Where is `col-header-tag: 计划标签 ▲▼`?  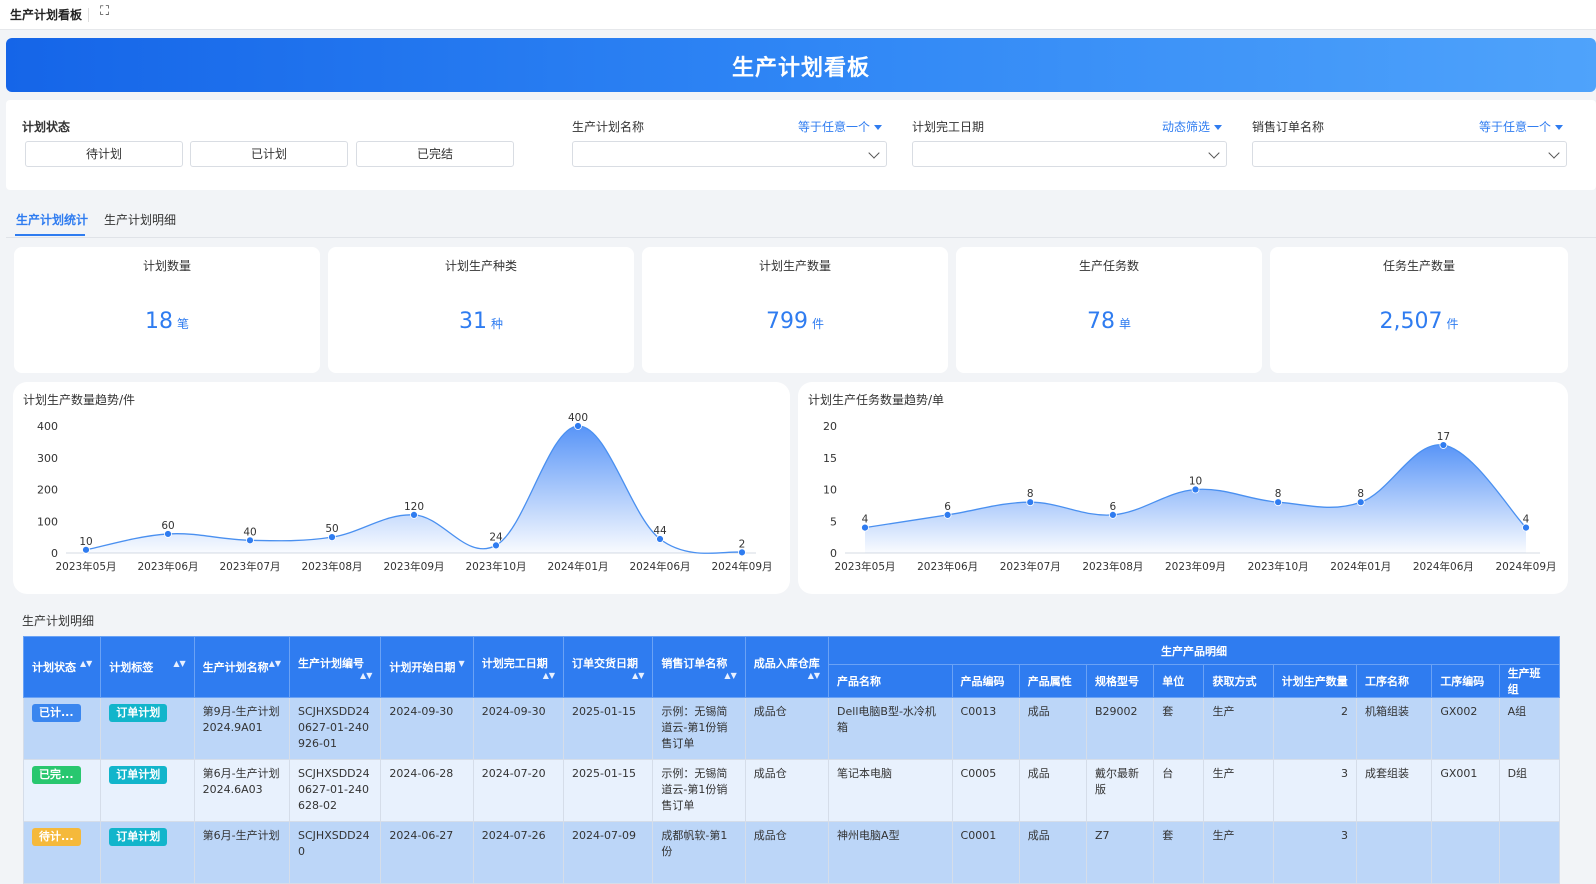
col-header-tag: 计划标签 ▲▼ is located at coordinates (147, 667).